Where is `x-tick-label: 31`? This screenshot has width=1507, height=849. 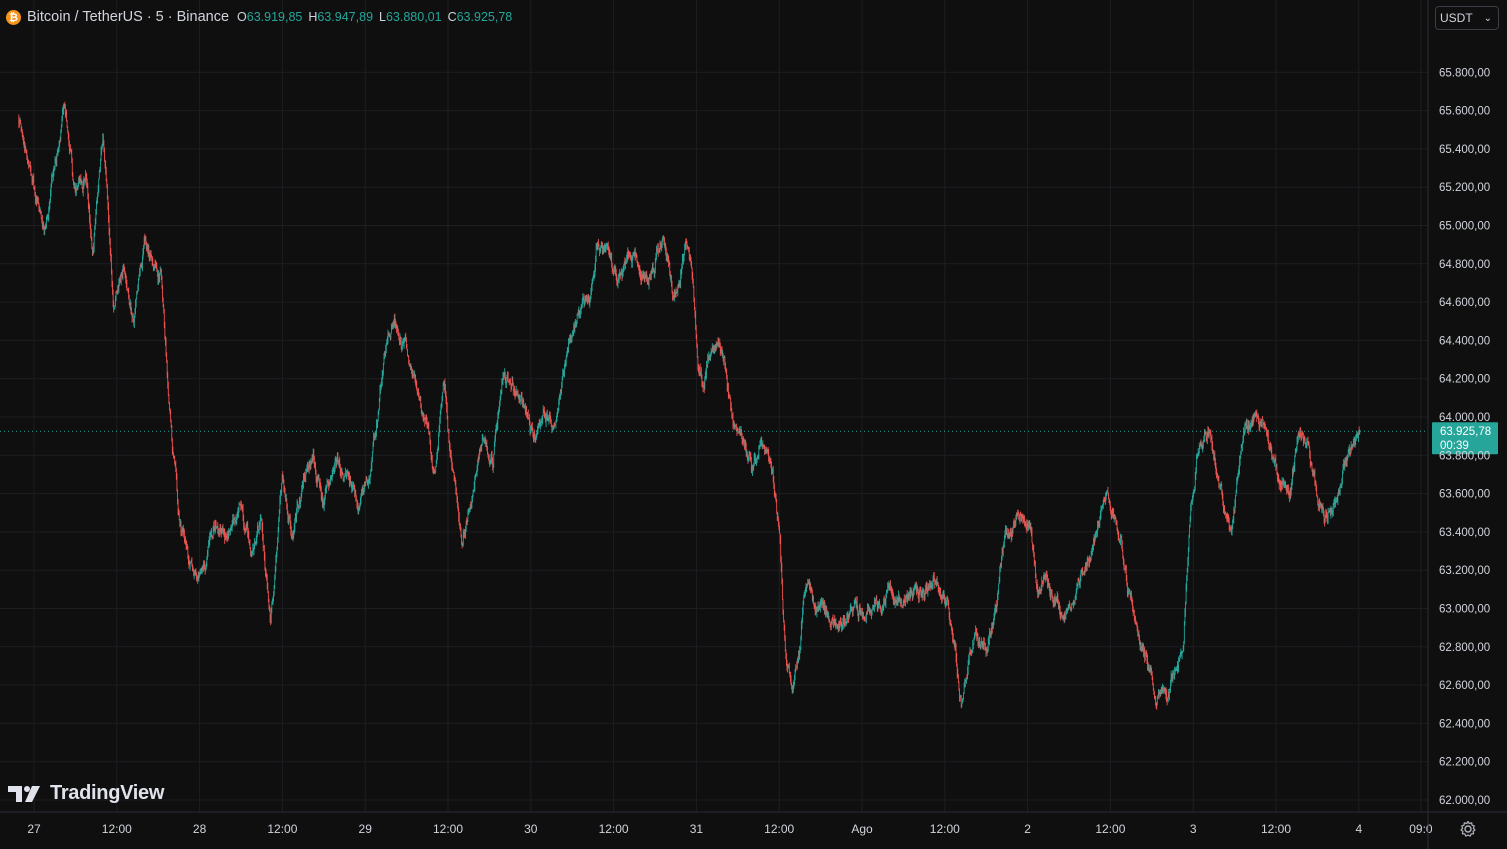 x-tick-label: 31 is located at coordinates (697, 829).